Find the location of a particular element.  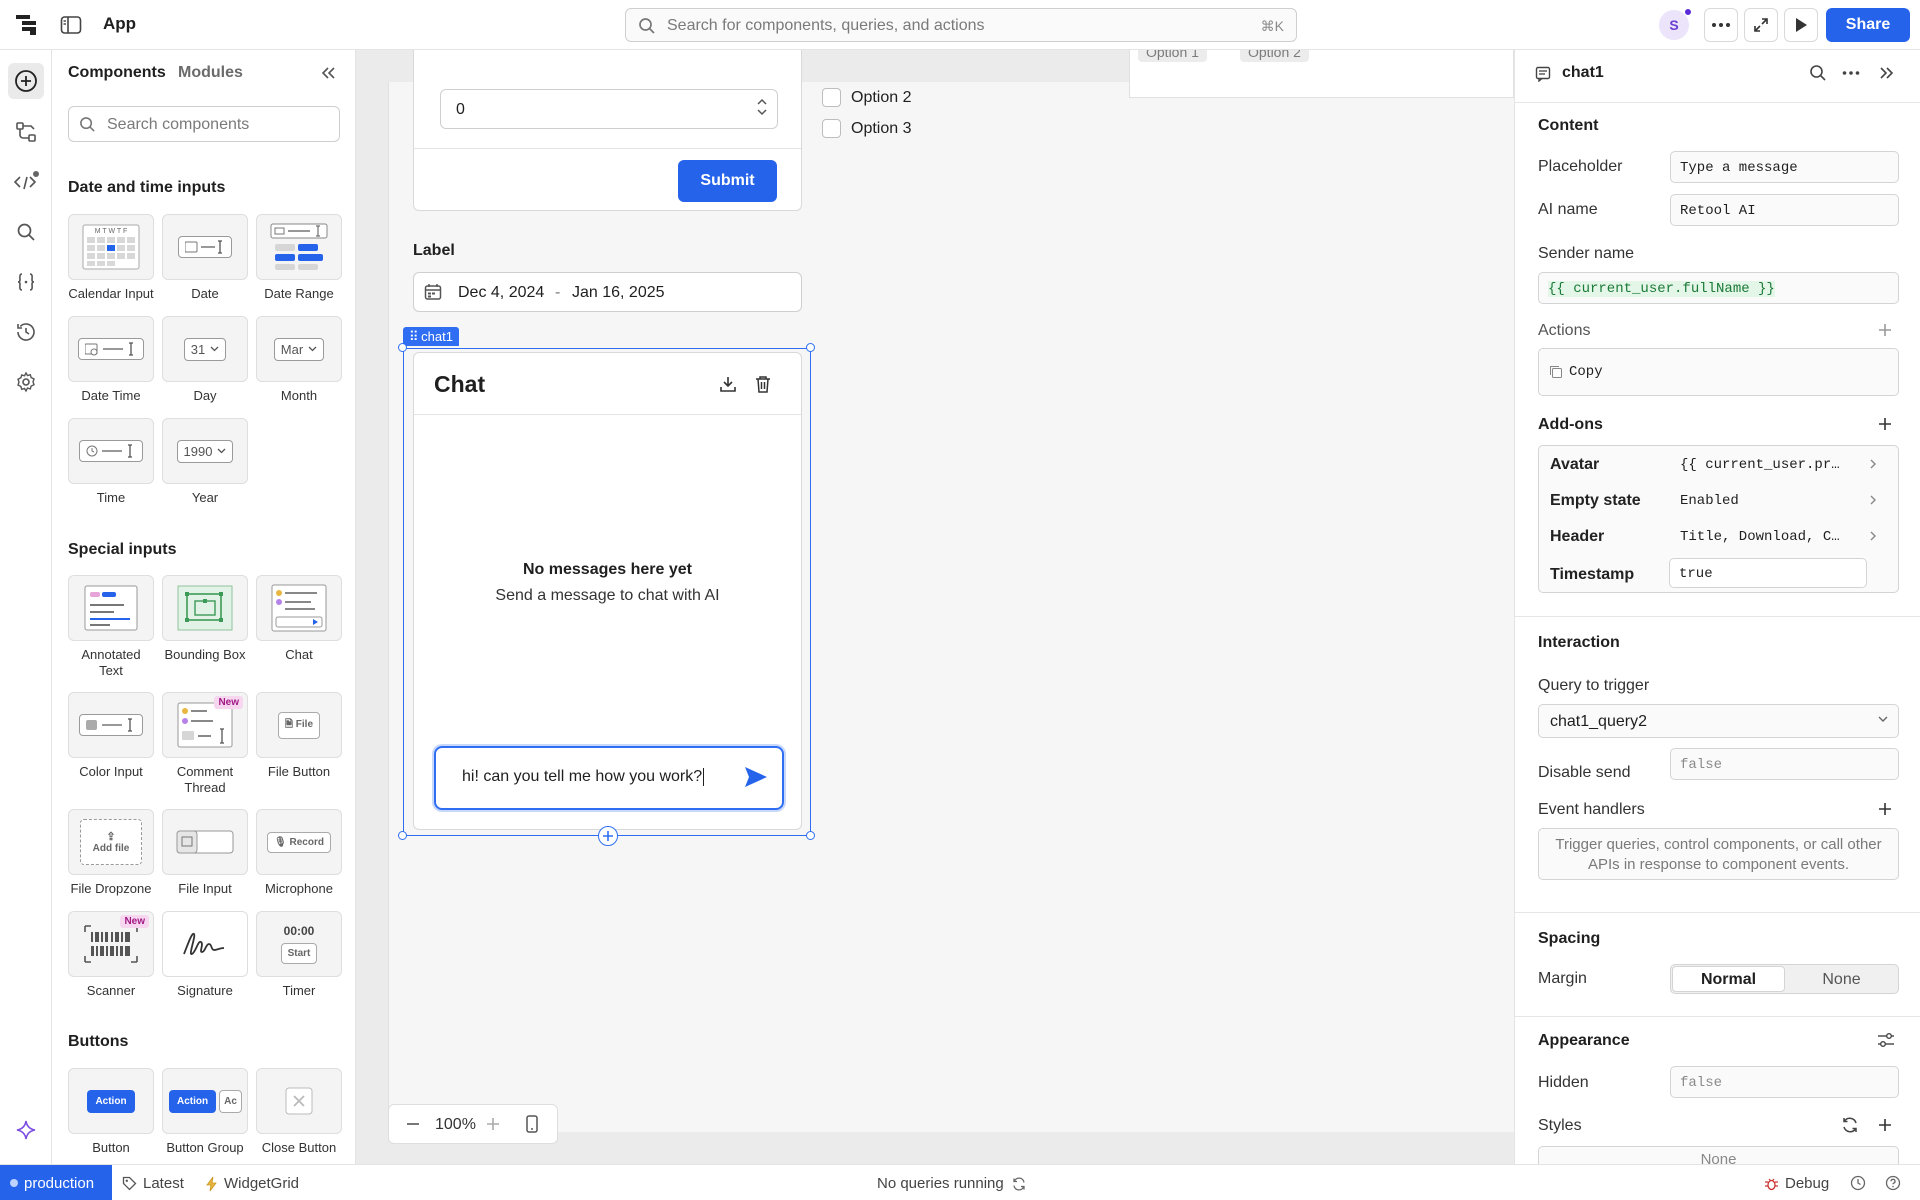

state-rail-button is located at coordinates (26, 282).